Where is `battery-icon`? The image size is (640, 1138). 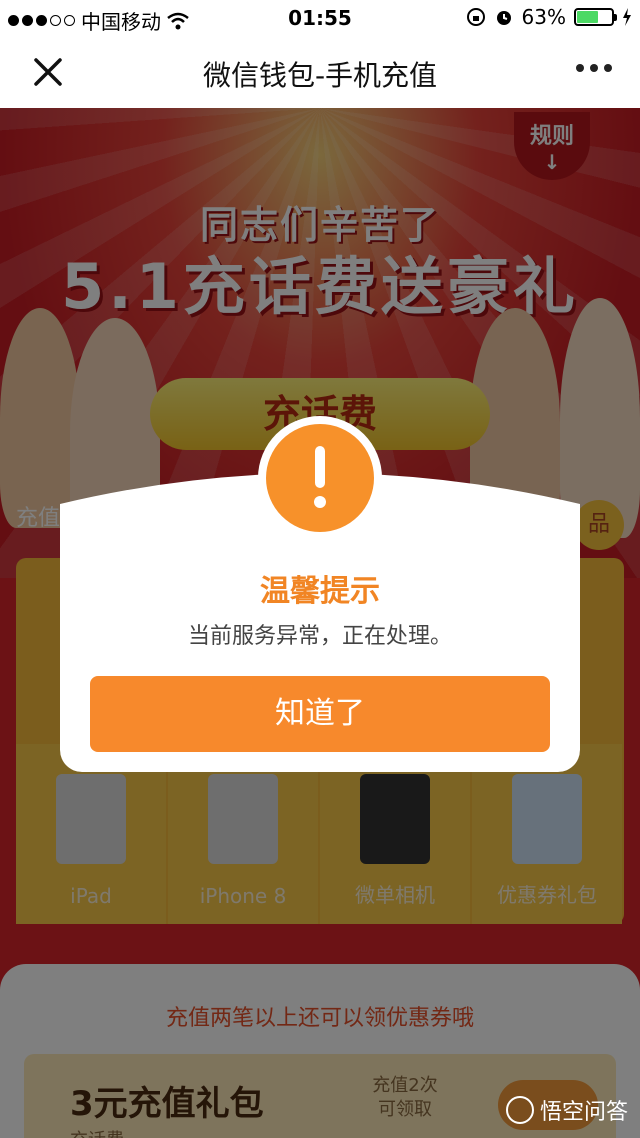
battery-icon is located at coordinates (595, 17).